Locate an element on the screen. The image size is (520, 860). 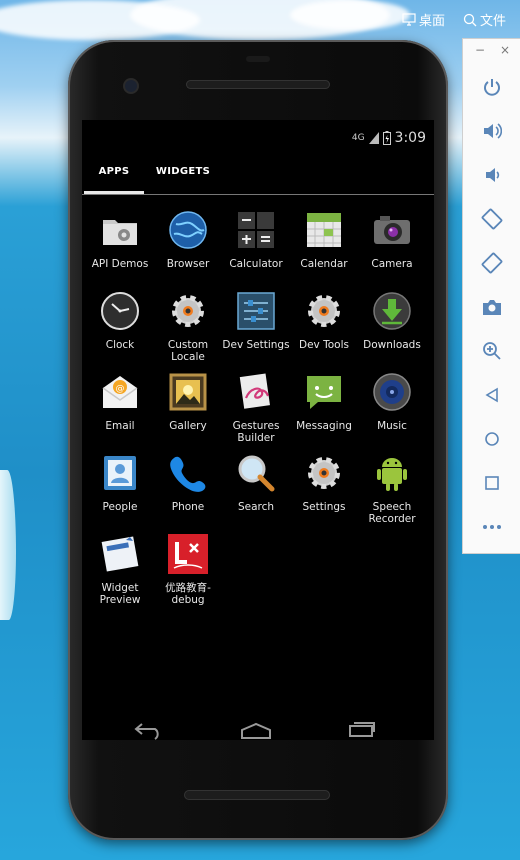
app-label: Speech Recorder is located at coordinates (392, 513).